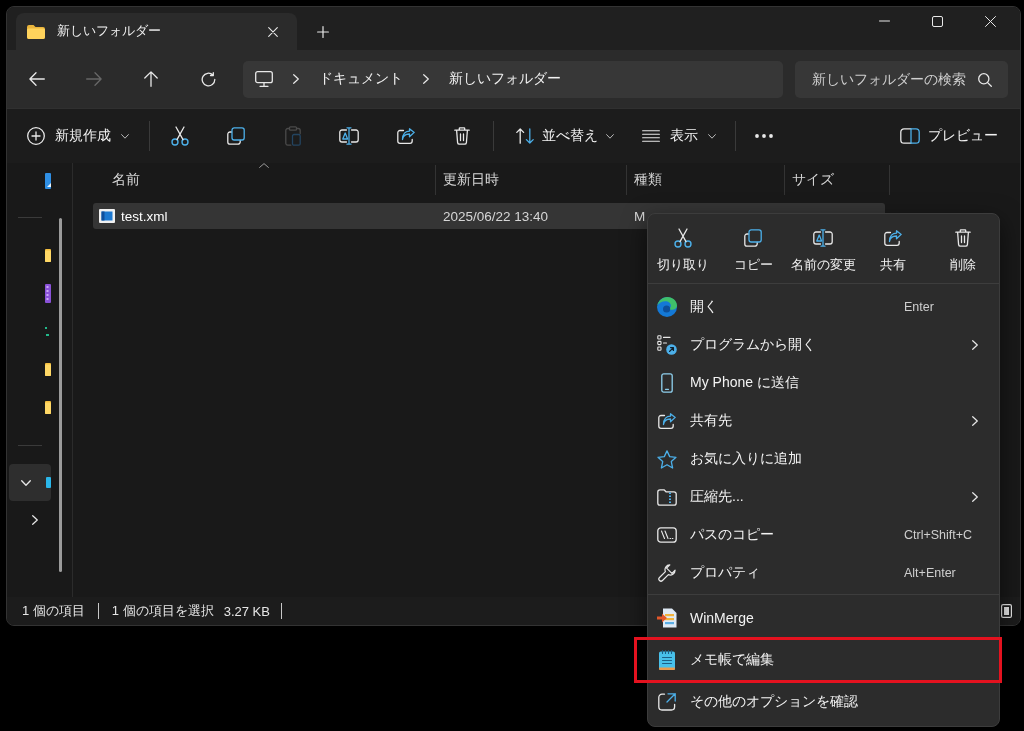  What do you see at coordinates (667, 383) in the screenshot?
I see `phone-icon` at bounding box center [667, 383].